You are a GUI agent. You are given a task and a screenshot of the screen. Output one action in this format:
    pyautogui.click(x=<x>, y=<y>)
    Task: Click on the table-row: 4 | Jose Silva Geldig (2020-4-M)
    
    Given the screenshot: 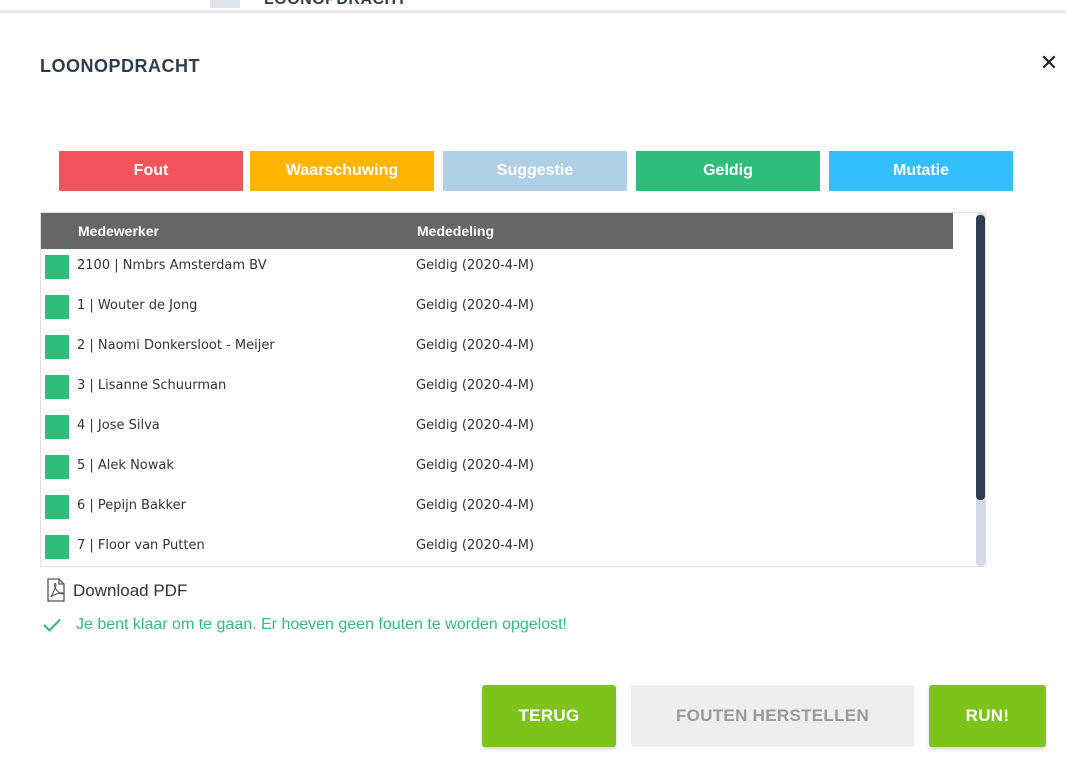 What is the action you would take?
    pyautogui.click(x=497, y=429)
    